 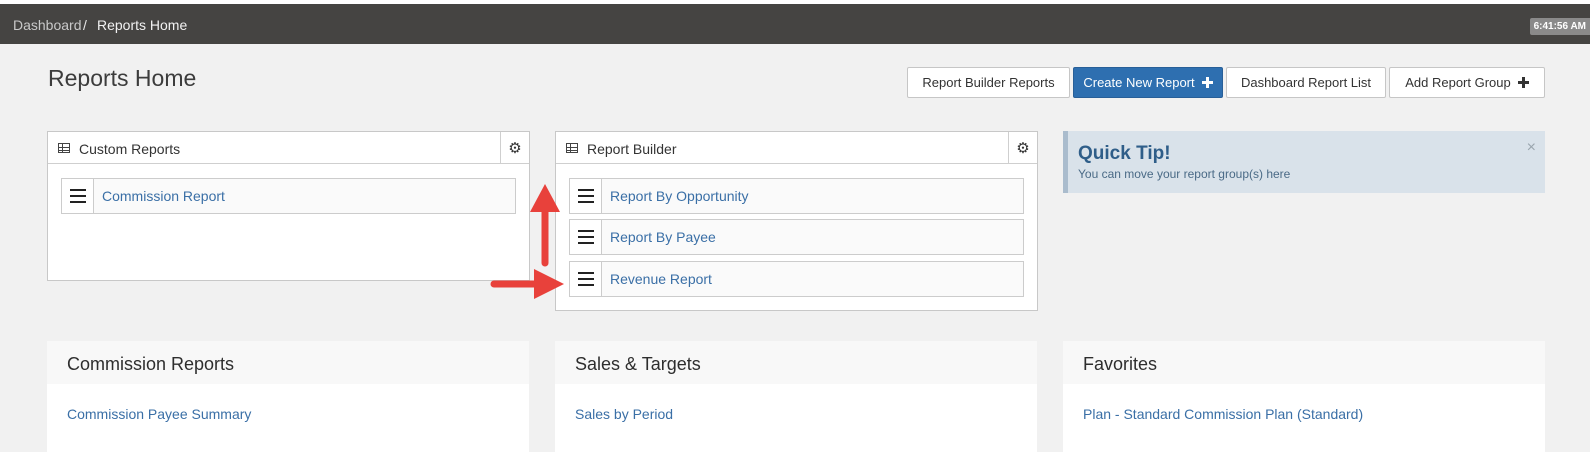 What do you see at coordinates (796, 362) in the screenshot?
I see `report-group-header: Sales & Targets` at bounding box center [796, 362].